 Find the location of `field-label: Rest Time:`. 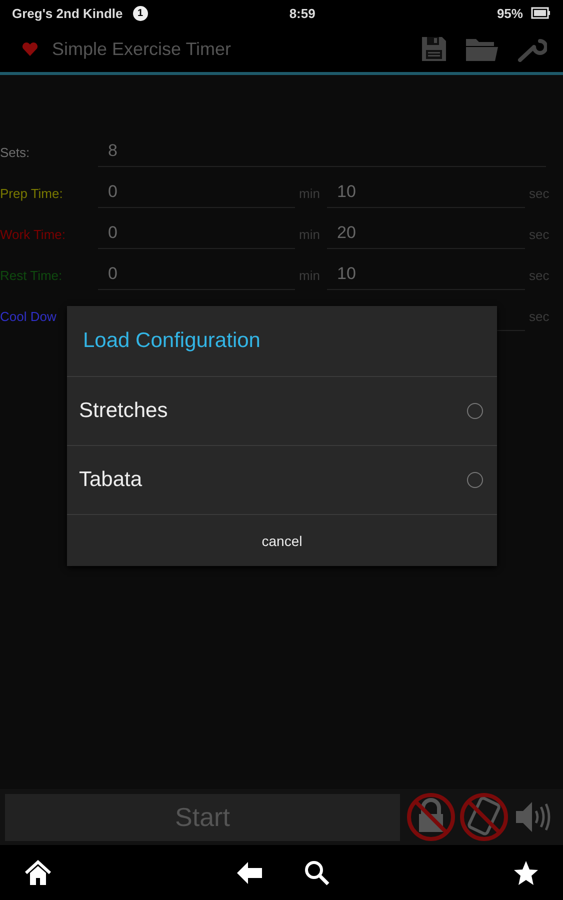

field-label: Rest Time: is located at coordinates (32, 276).